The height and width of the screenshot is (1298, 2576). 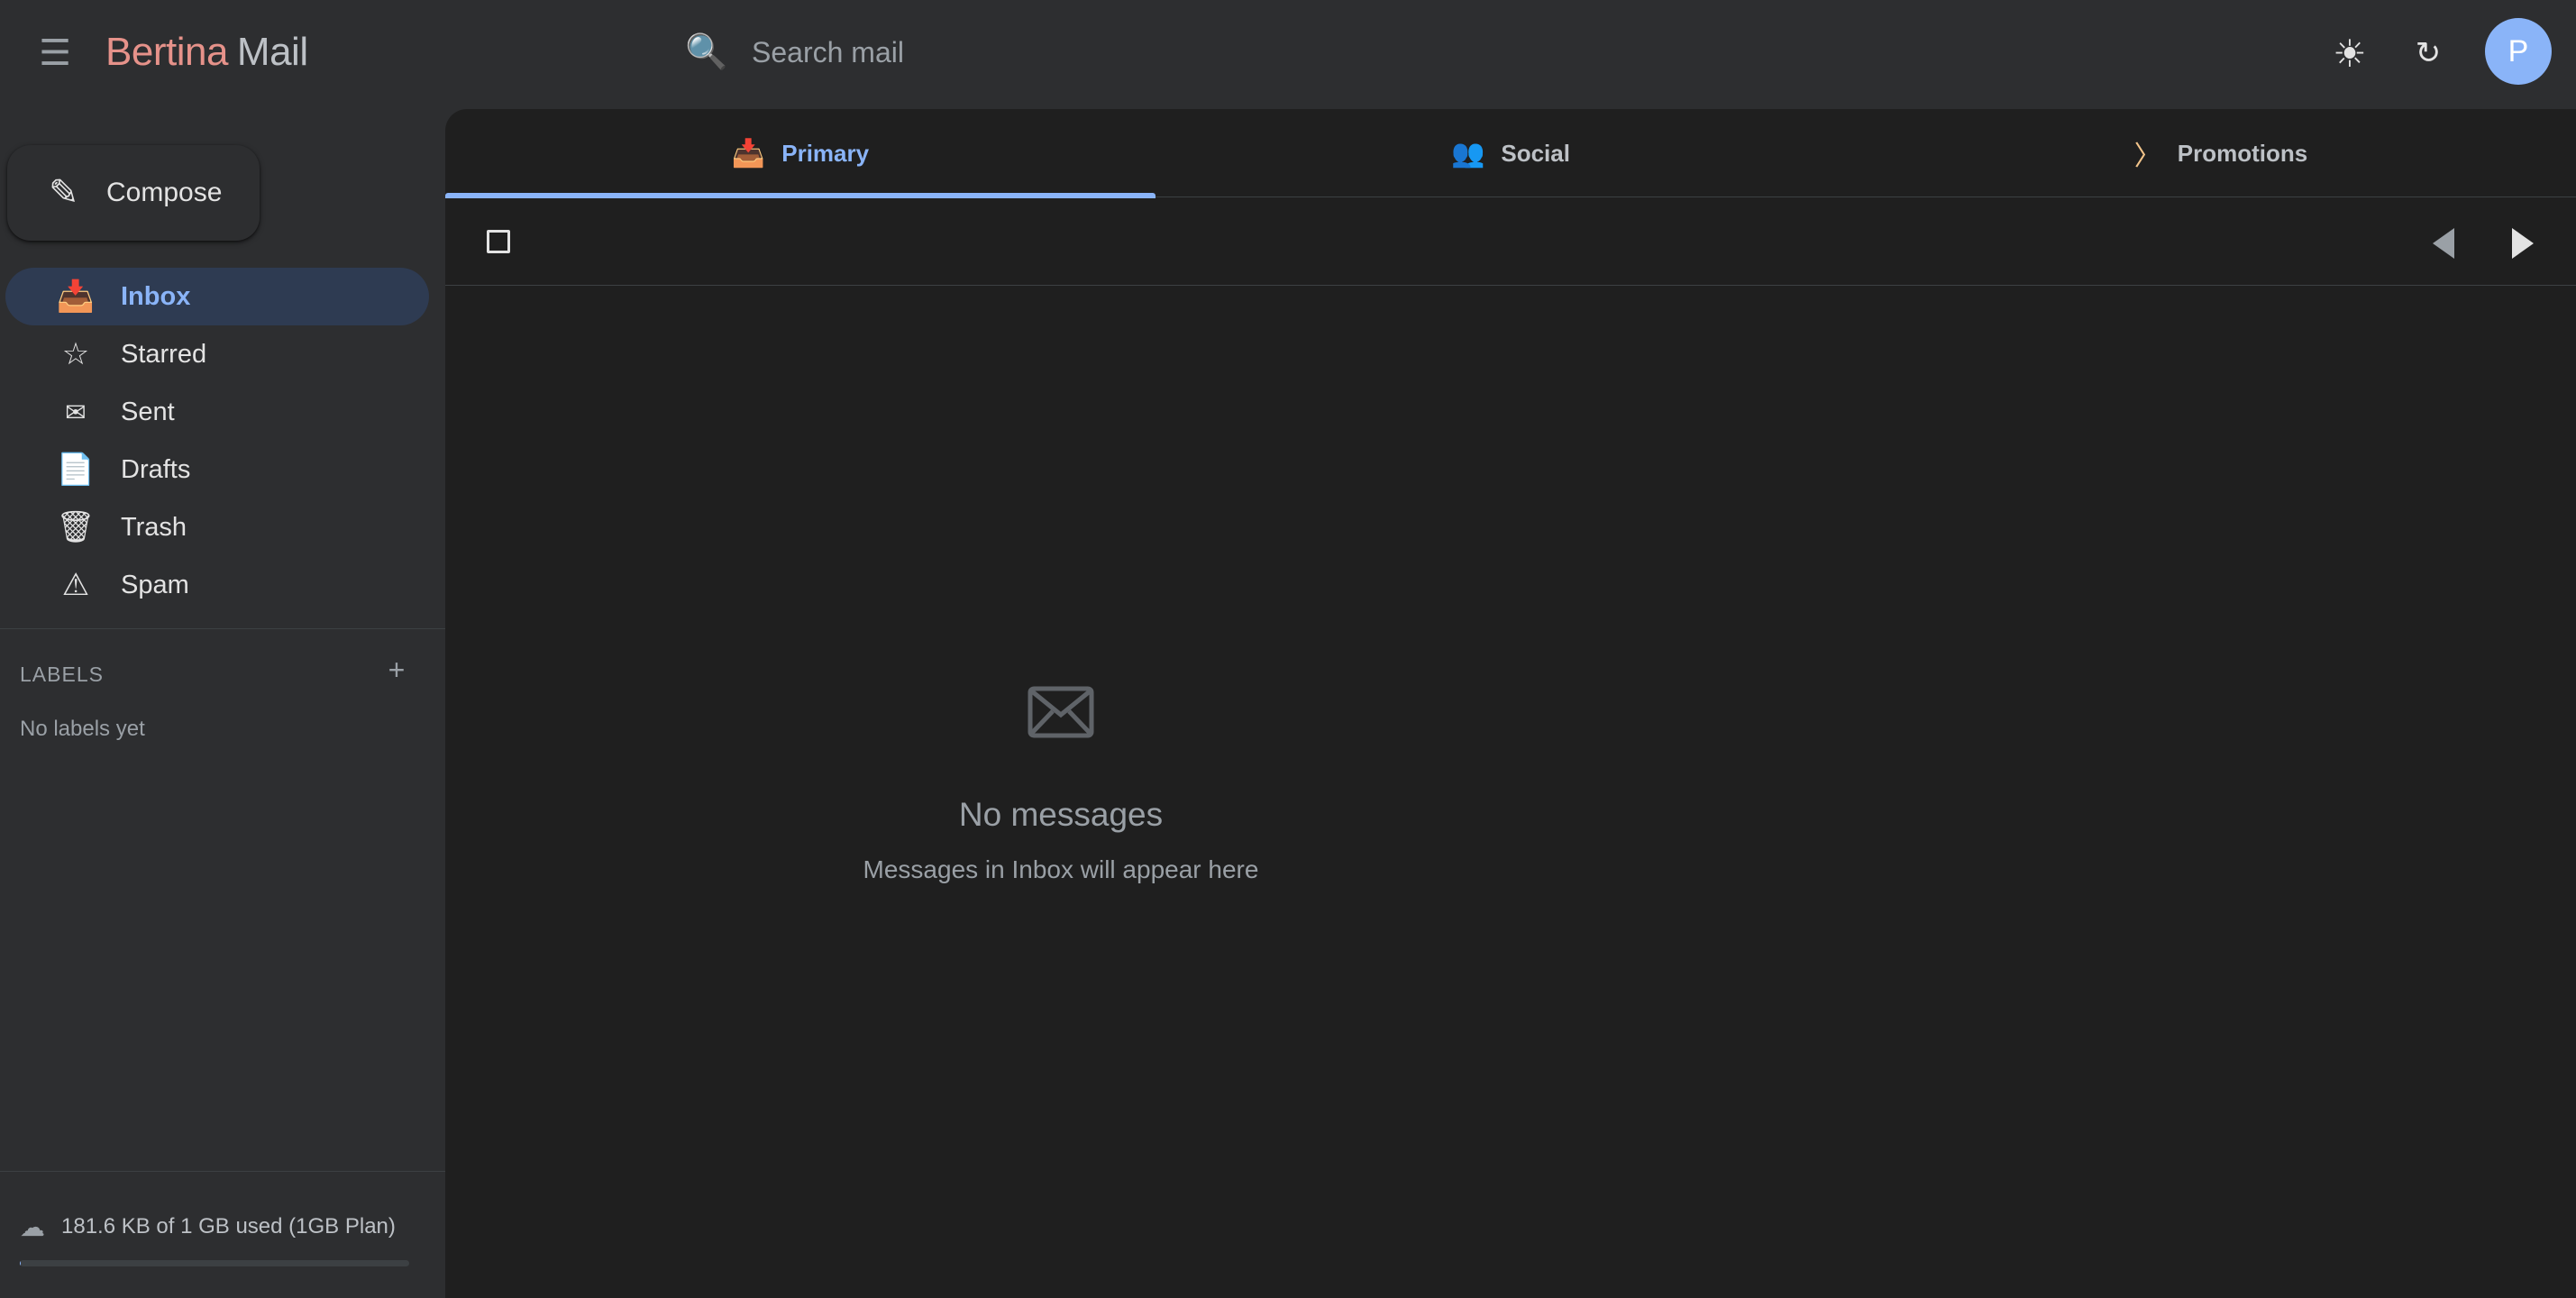 What do you see at coordinates (148, 411) in the screenshot?
I see `sidebar-item-label: Sent` at bounding box center [148, 411].